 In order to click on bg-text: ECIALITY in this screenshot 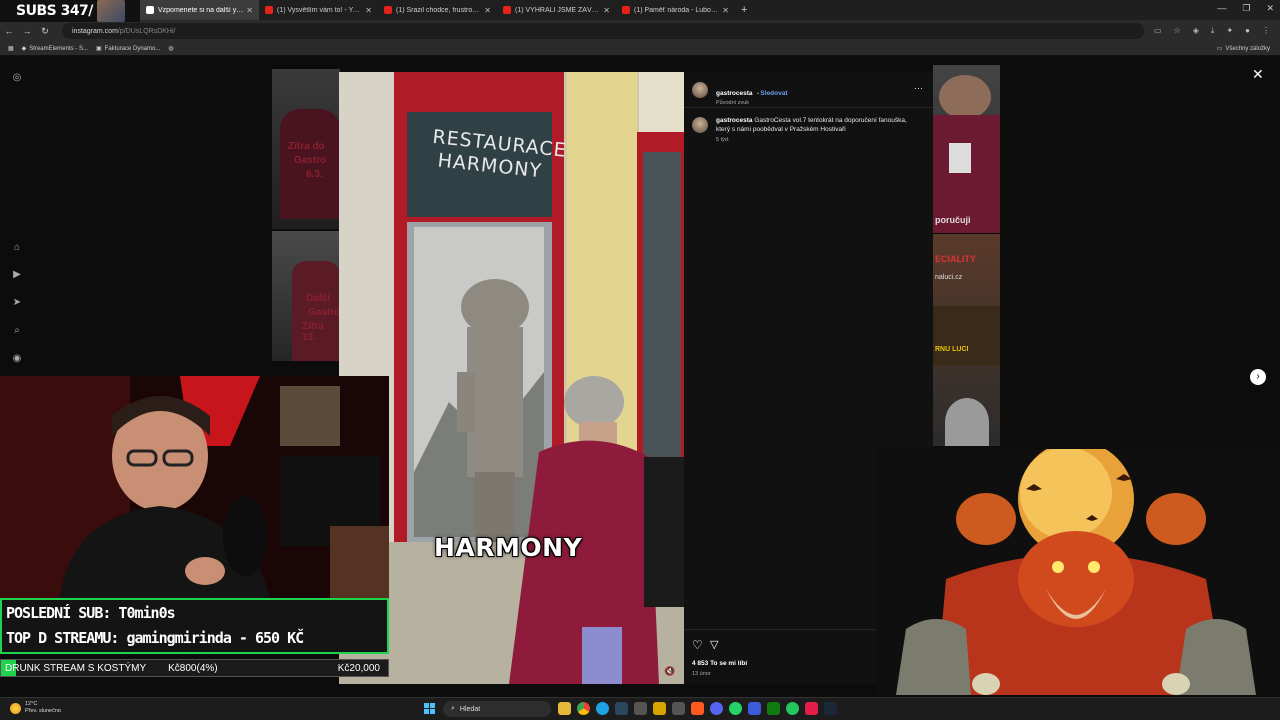, I will do `click(956, 259)`.